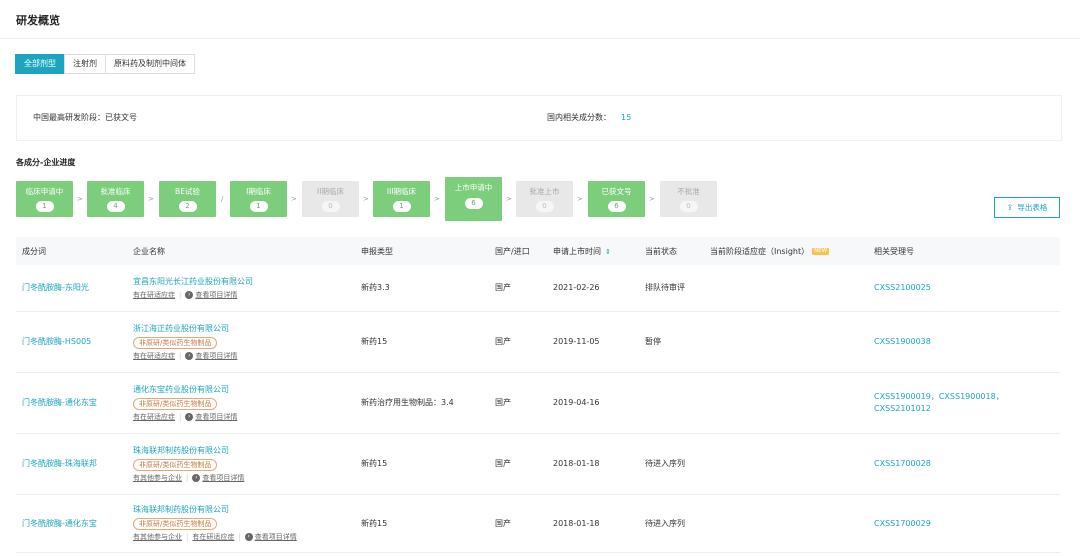  I want to click on accept-no-link: CXSS1700028, so click(964, 464).